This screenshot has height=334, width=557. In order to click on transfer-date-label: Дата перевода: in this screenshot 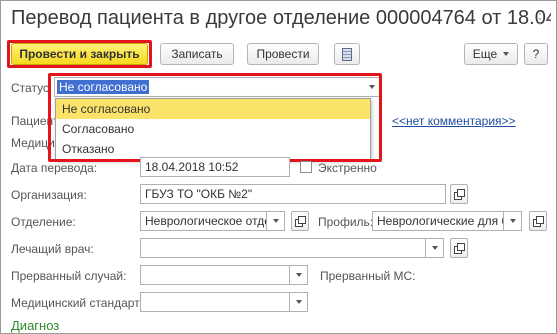, I will do `click(54, 168)`.